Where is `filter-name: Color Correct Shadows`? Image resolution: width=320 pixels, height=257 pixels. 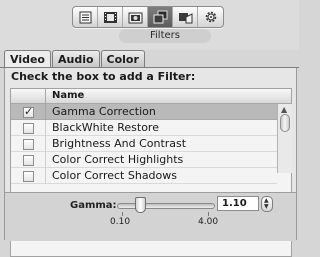 filter-name: Color Correct Shadows is located at coordinates (114, 175).